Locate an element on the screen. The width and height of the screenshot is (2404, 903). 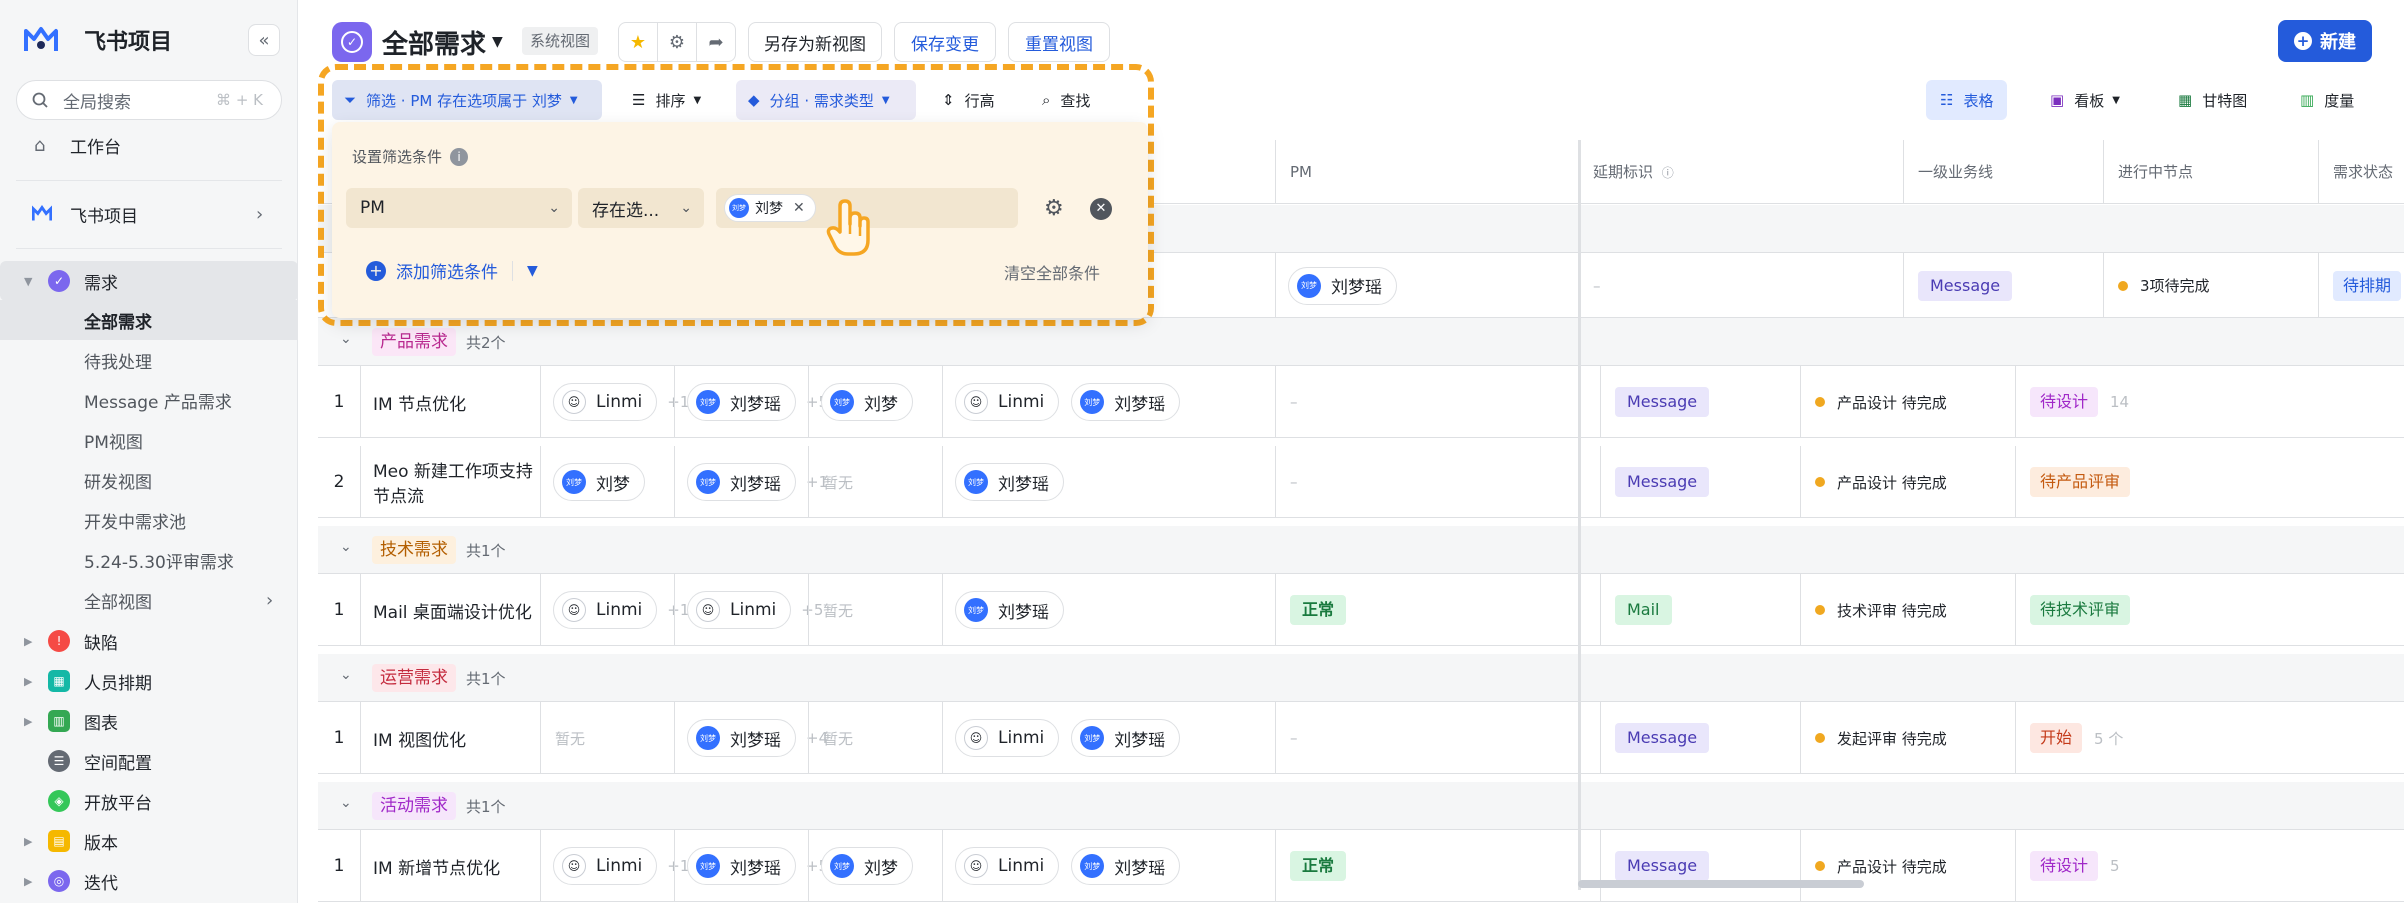
col-header-biz-line: 一级业务线 is located at coordinates (2003, 172).